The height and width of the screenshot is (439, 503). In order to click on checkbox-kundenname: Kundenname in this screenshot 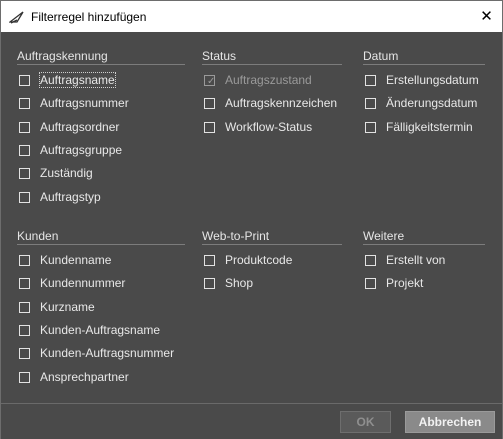, I will do `click(94, 262)`.